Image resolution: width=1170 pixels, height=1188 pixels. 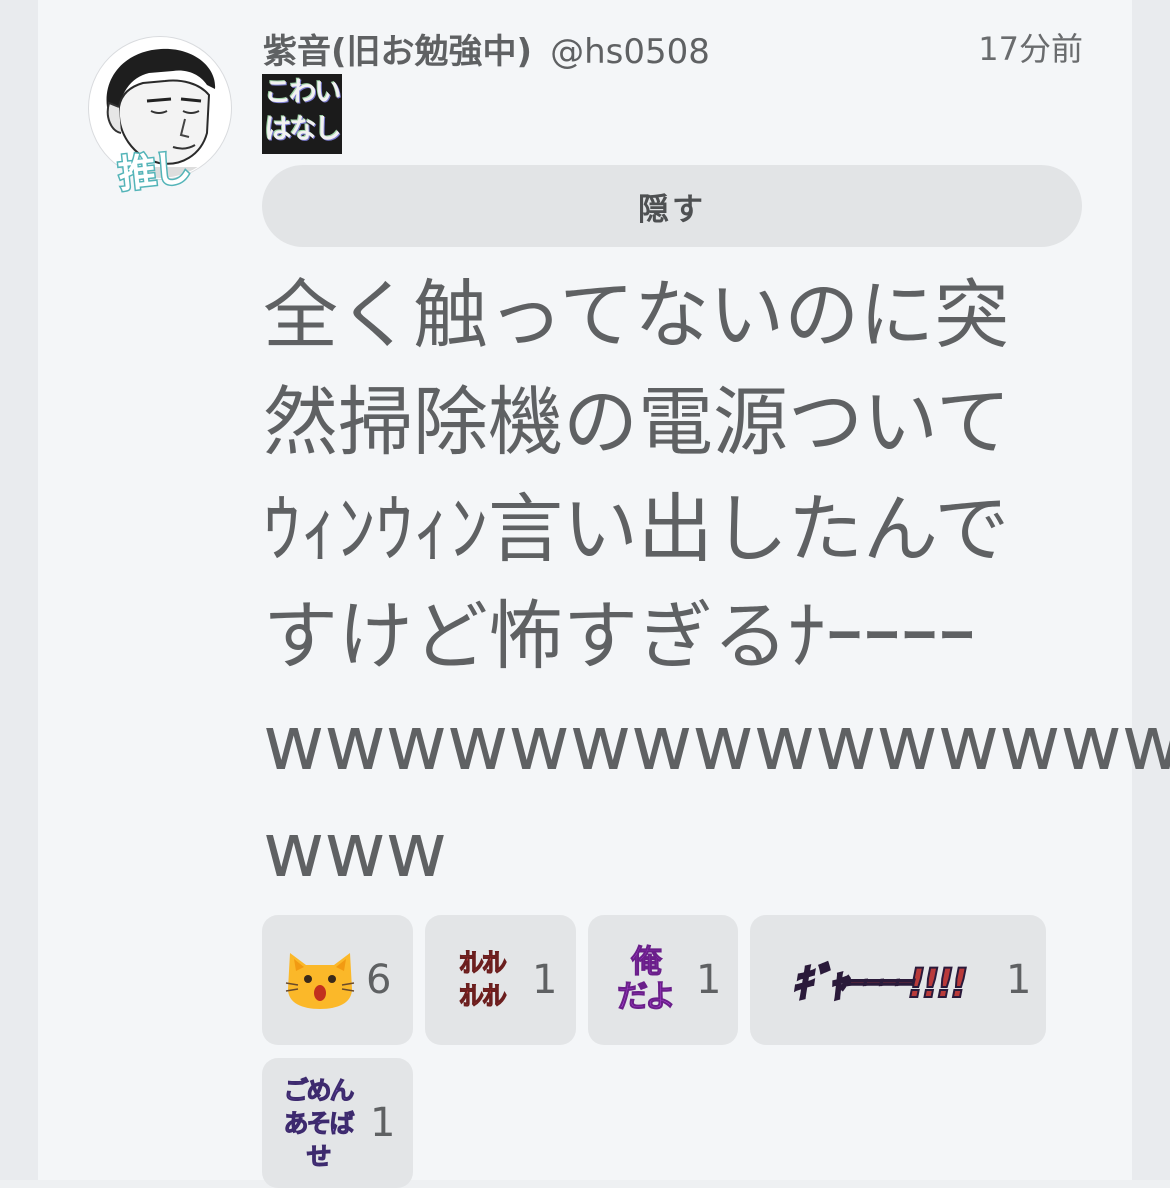 I want to click on reaction-button: 俺 だよ 1, so click(x=663, y=980).